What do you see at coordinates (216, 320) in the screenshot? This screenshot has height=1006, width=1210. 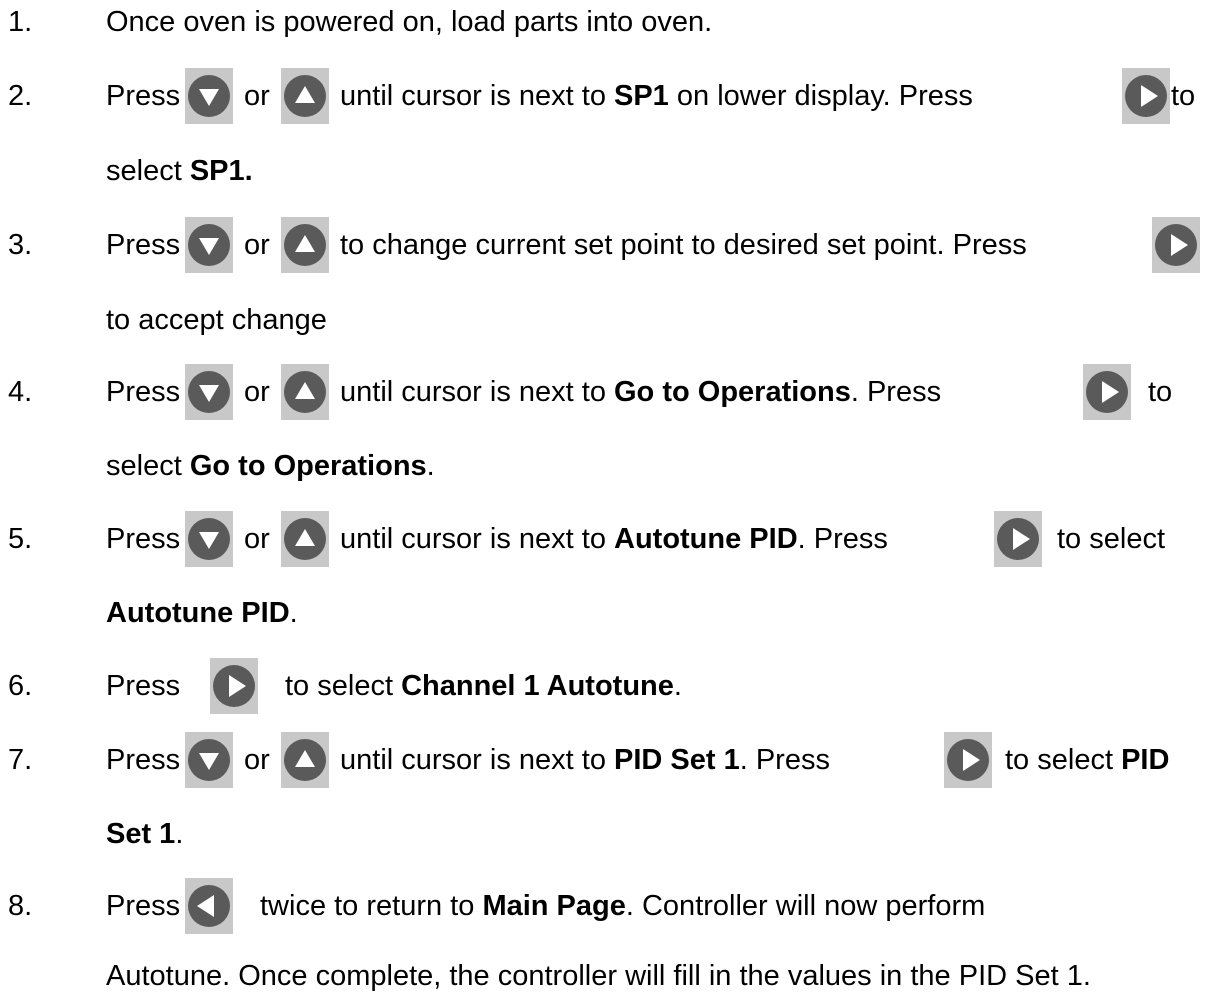 I see `step-text: to accept change` at bounding box center [216, 320].